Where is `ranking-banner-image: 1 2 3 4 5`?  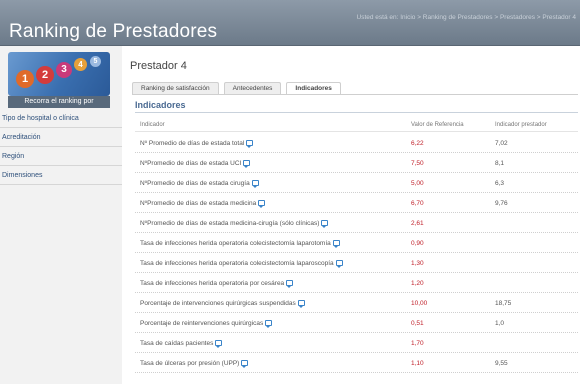
ranking-banner-image: 1 2 3 4 5 is located at coordinates (59, 74).